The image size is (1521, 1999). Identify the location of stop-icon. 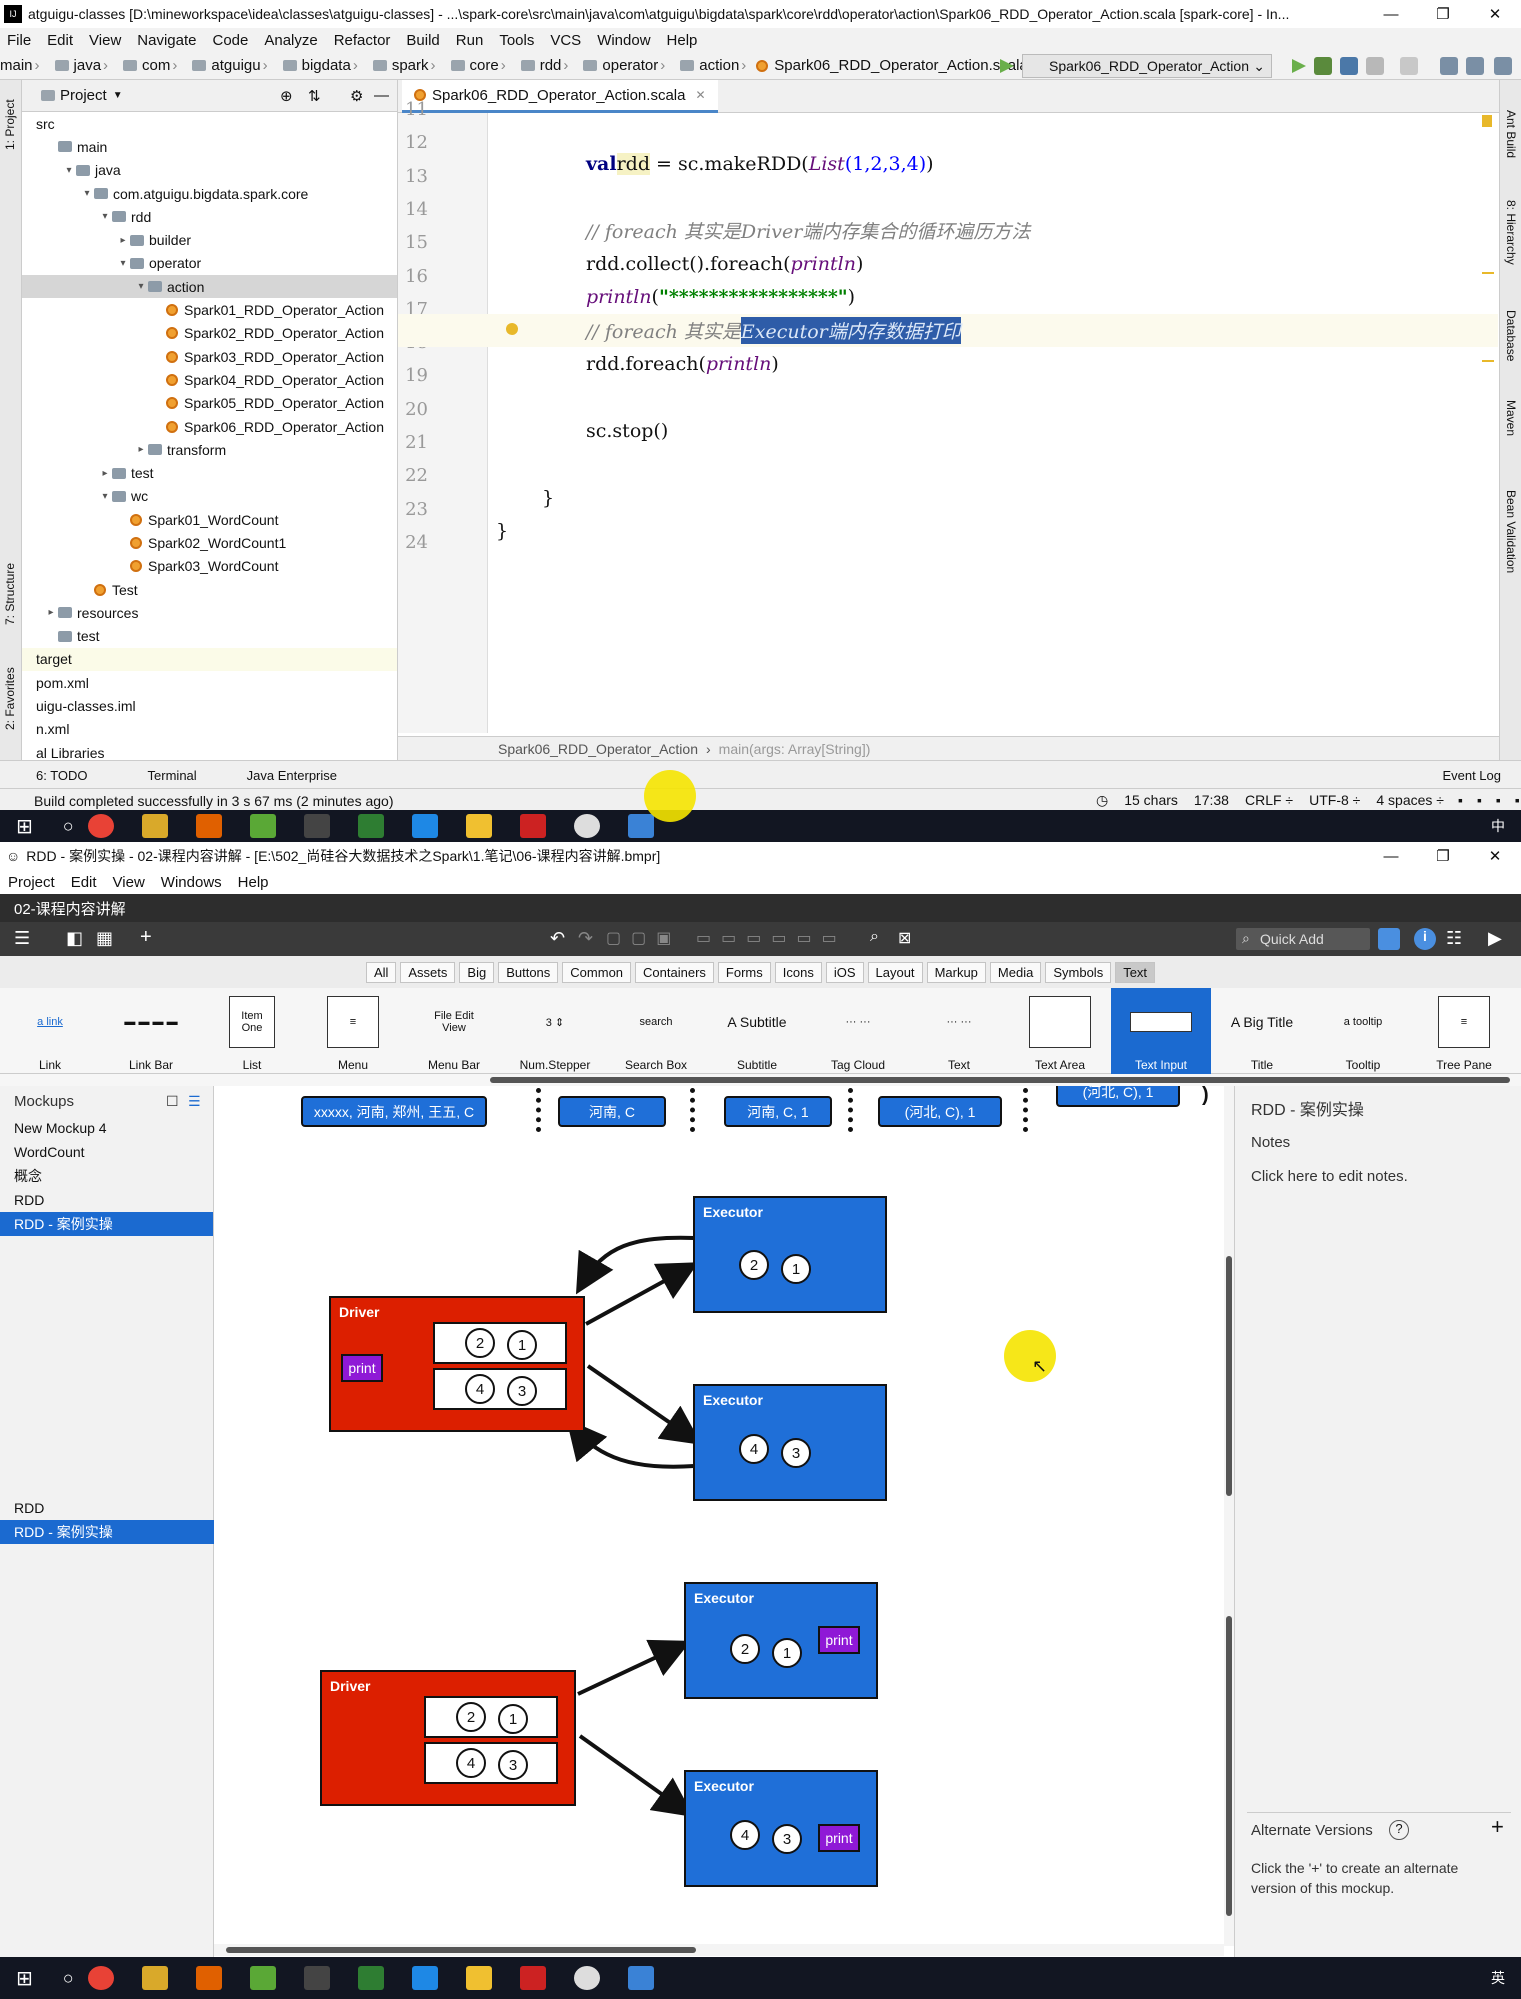
(1409, 66).